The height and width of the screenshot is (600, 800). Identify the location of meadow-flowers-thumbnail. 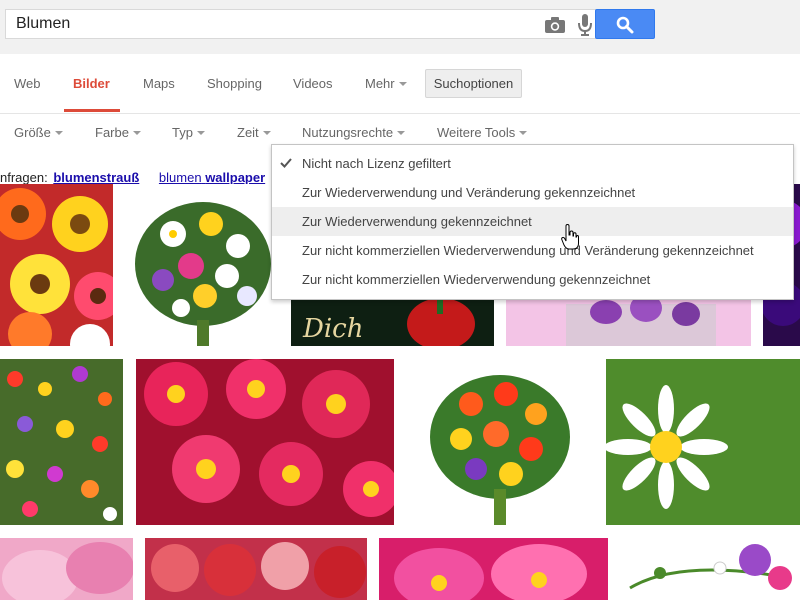
(61, 442).